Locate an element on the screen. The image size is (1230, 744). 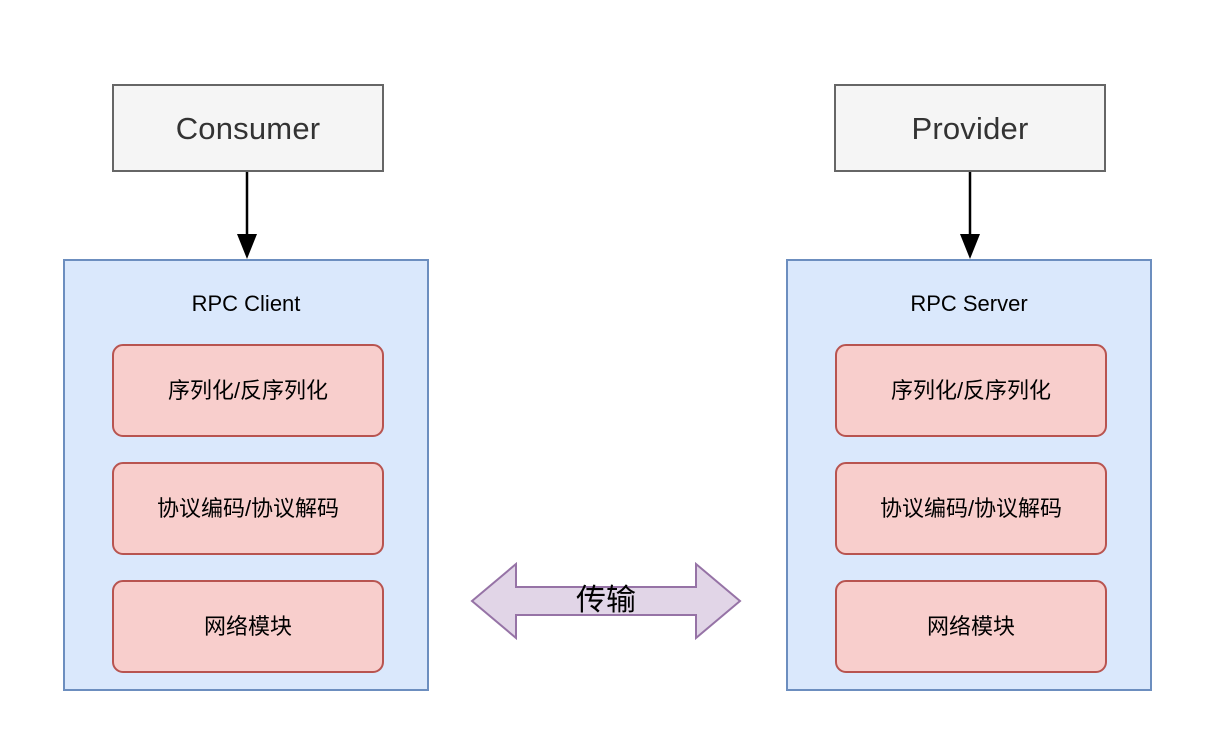
server-module-protocol-codec: 协议编码/协议解码 is located at coordinates (971, 508).